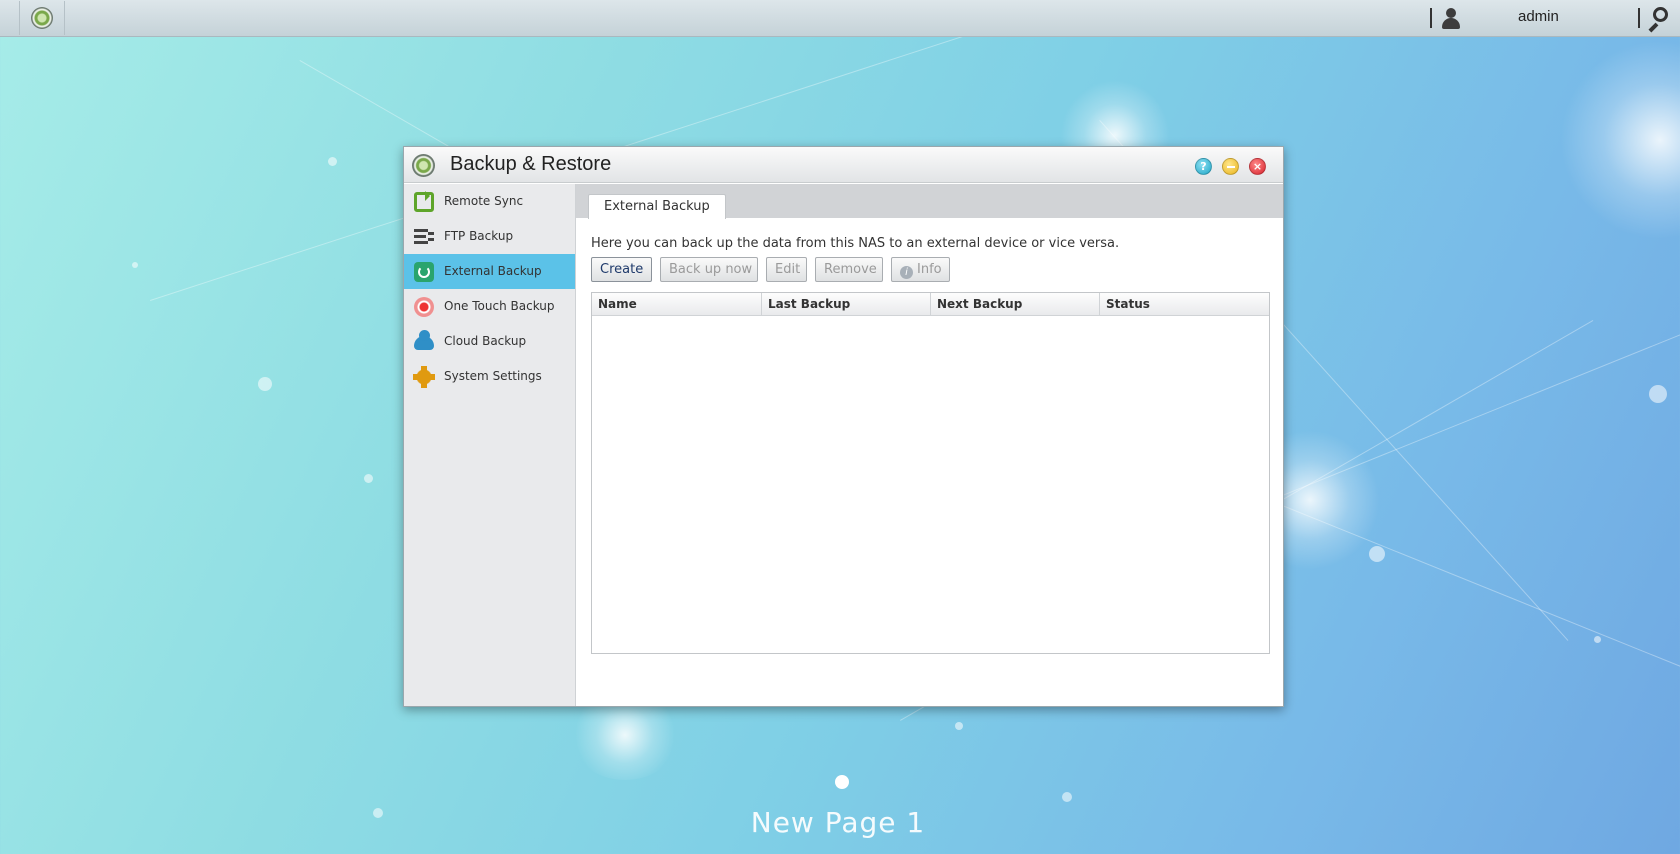 Image resolution: width=1680 pixels, height=854 pixels. I want to click on minimize-button, so click(1230, 166).